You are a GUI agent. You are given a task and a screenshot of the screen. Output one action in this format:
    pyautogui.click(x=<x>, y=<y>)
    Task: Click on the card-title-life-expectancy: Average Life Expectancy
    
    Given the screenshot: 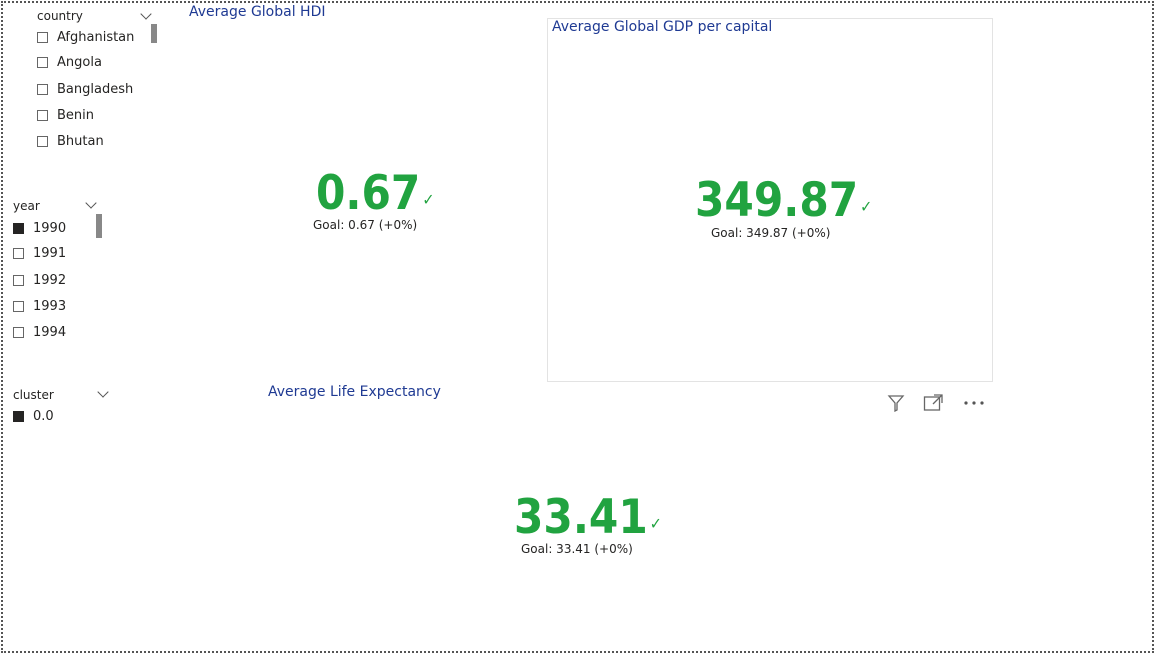 What is the action you would take?
    pyautogui.click(x=354, y=392)
    